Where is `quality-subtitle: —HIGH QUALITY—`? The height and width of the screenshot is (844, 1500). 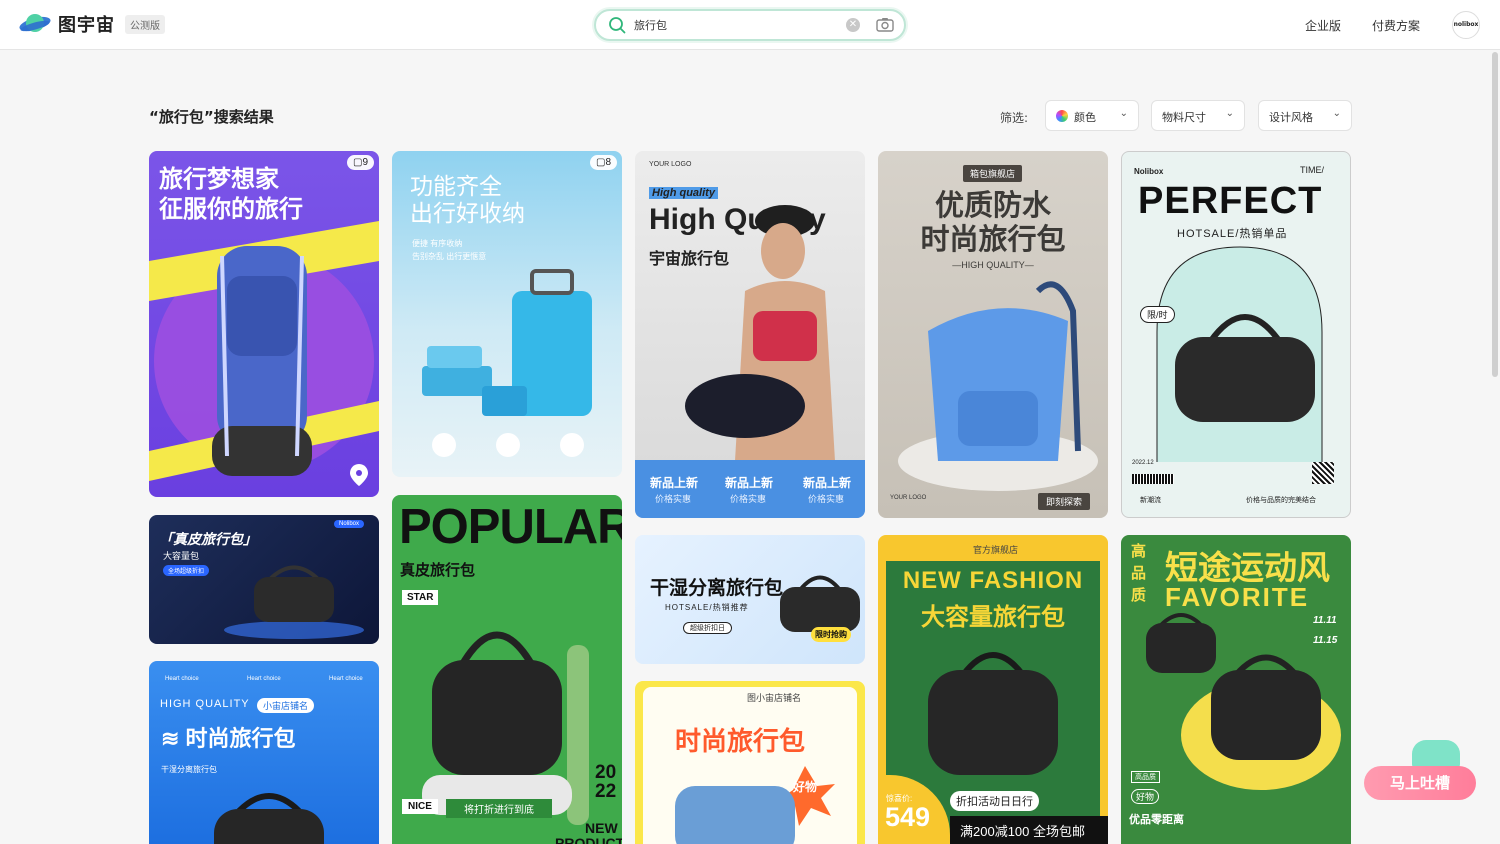
quality-subtitle: —HIGH QUALITY— is located at coordinates (993, 265).